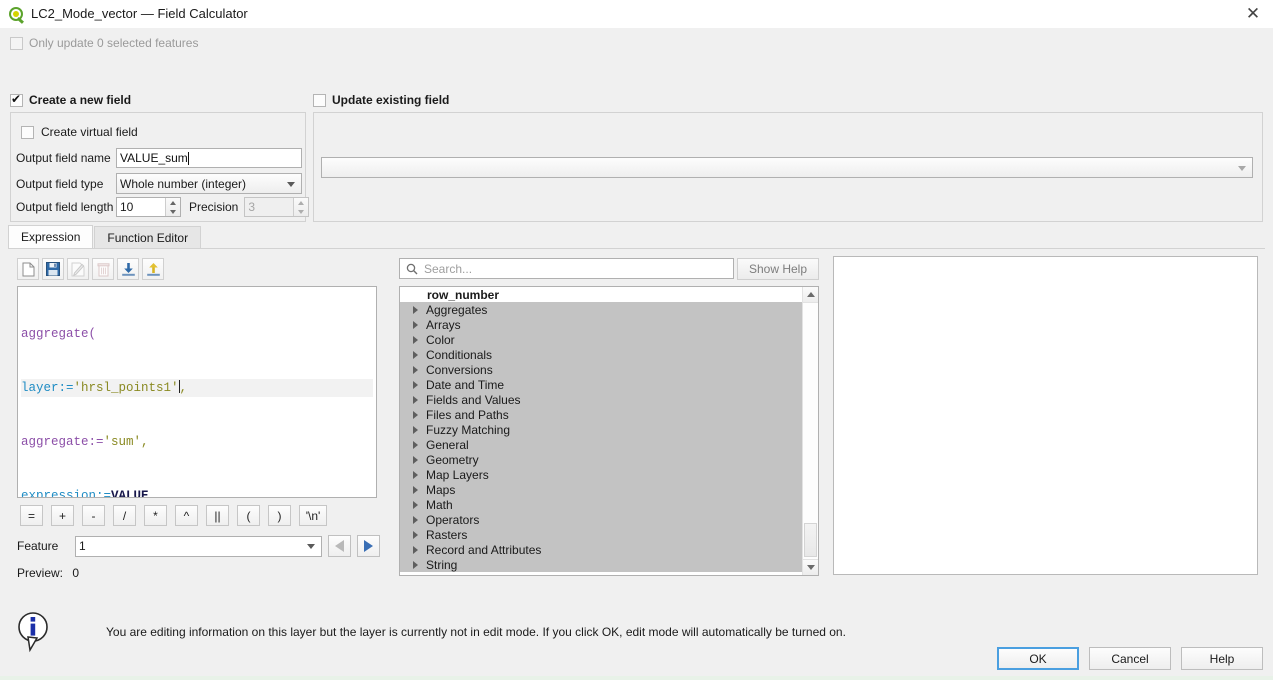 Image resolution: width=1273 pixels, height=680 pixels. What do you see at coordinates (778, 269) in the screenshot?
I see `show-help-button: Show Help` at bounding box center [778, 269].